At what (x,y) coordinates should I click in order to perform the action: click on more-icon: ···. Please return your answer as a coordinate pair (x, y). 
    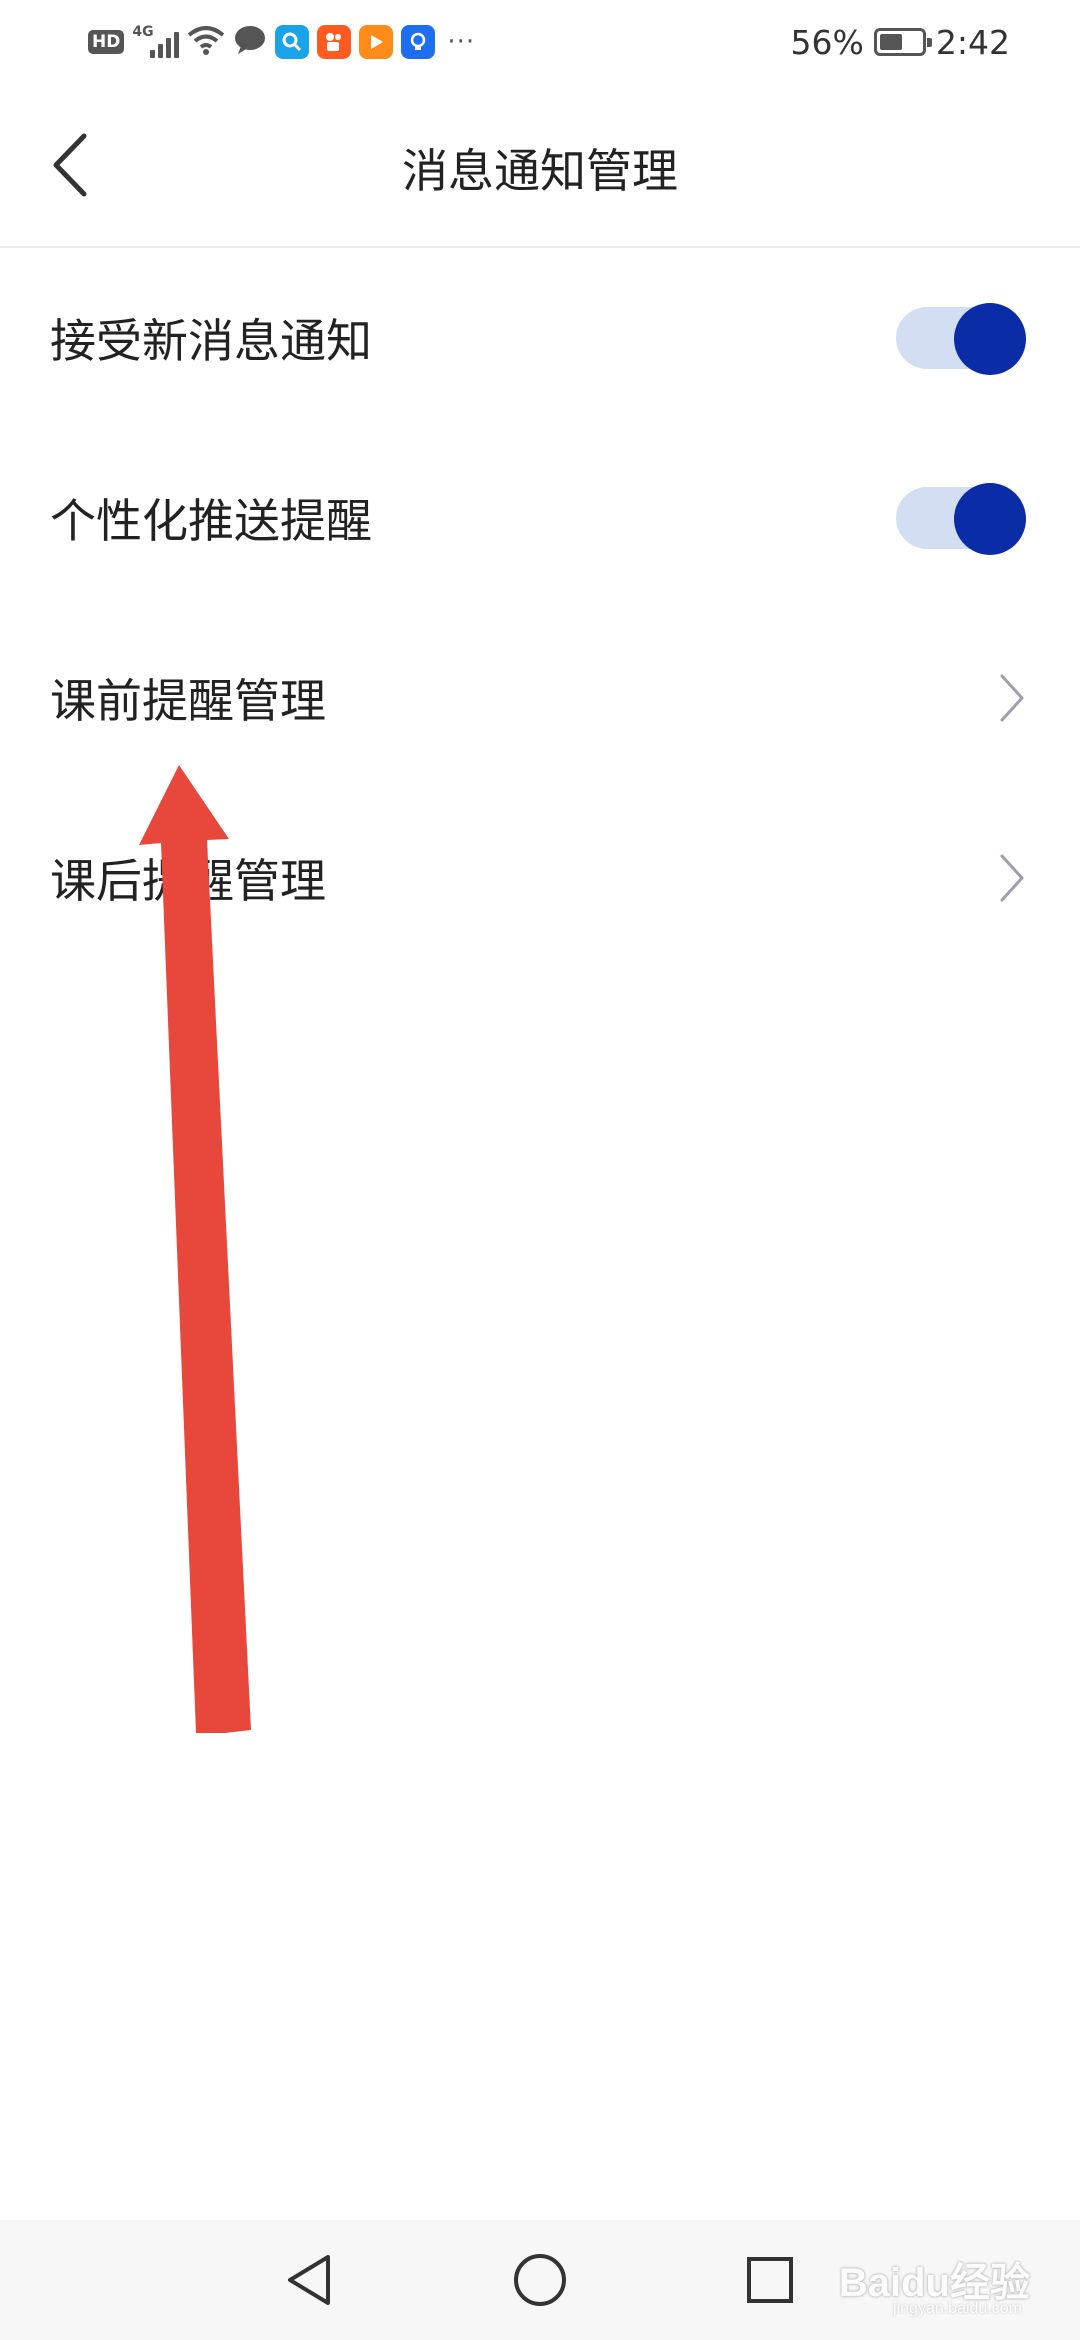
    Looking at the image, I should click on (461, 42).